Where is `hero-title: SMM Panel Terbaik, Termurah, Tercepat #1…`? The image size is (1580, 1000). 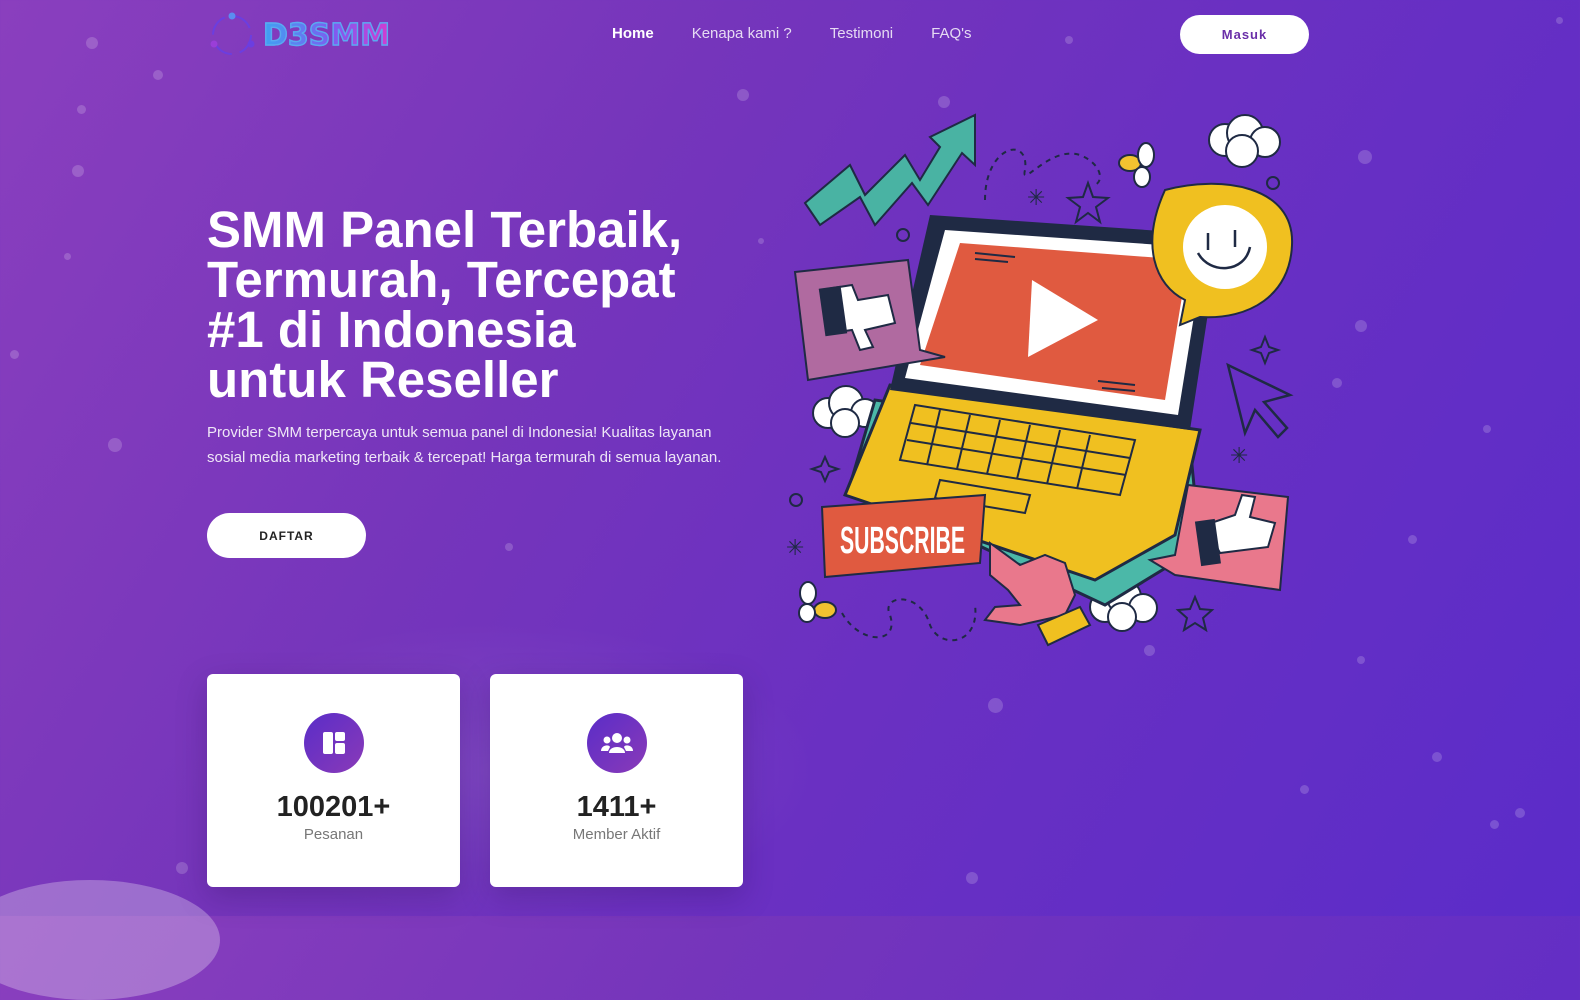
hero-title: SMM Panel Terbaik, Termurah, Tercepat #1… is located at coordinates (487, 304).